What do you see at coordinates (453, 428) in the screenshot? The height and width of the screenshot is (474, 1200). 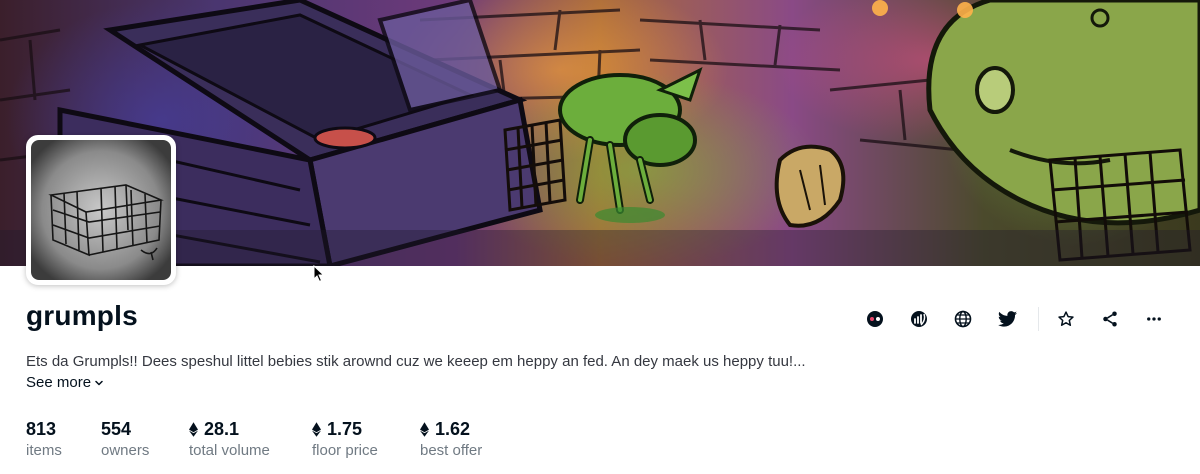 I see `stat-best-offer-value: 1.62` at bounding box center [453, 428].